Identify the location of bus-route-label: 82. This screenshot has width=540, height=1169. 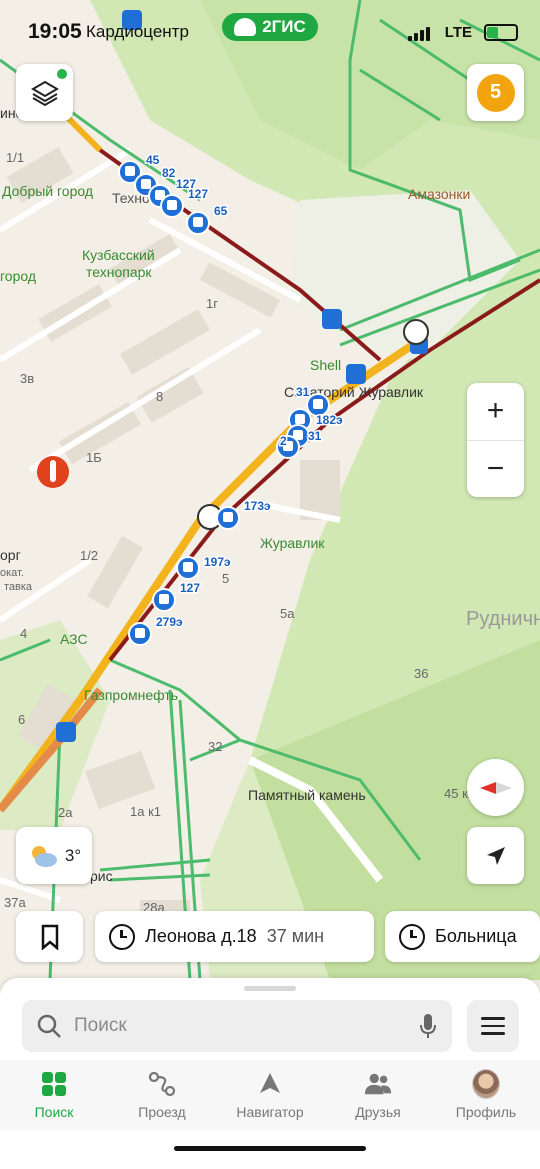
(169, 173).